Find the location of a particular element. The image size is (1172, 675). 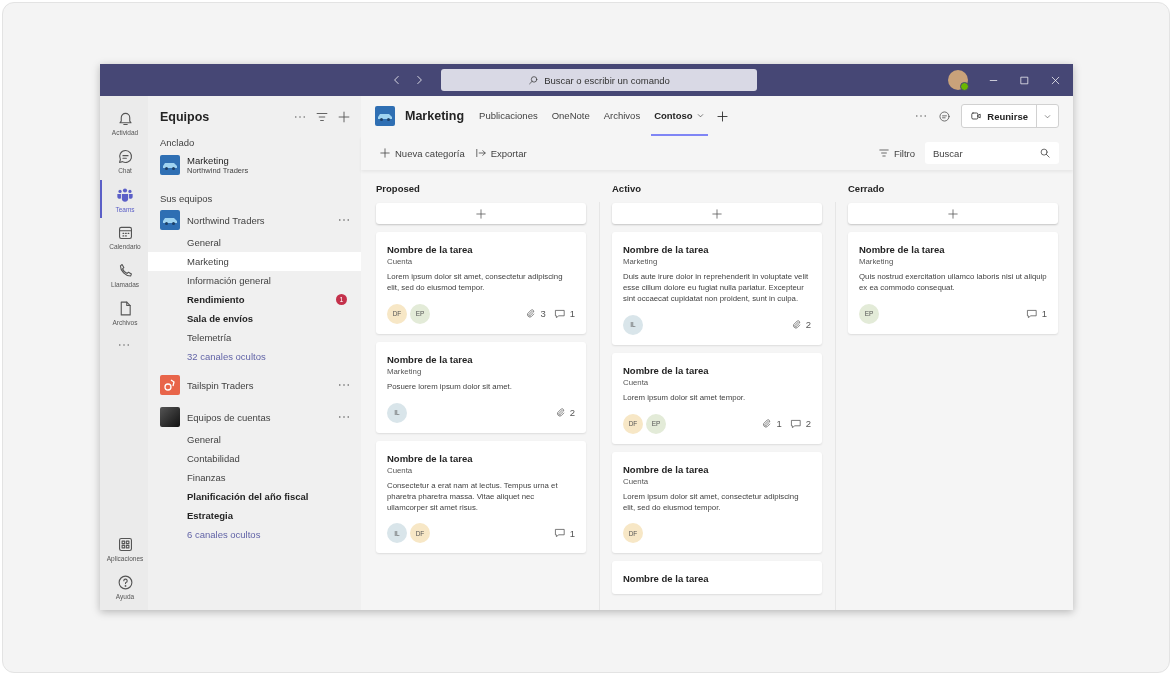

channel-item: Contabilidad is located at coordinates (254, 458).